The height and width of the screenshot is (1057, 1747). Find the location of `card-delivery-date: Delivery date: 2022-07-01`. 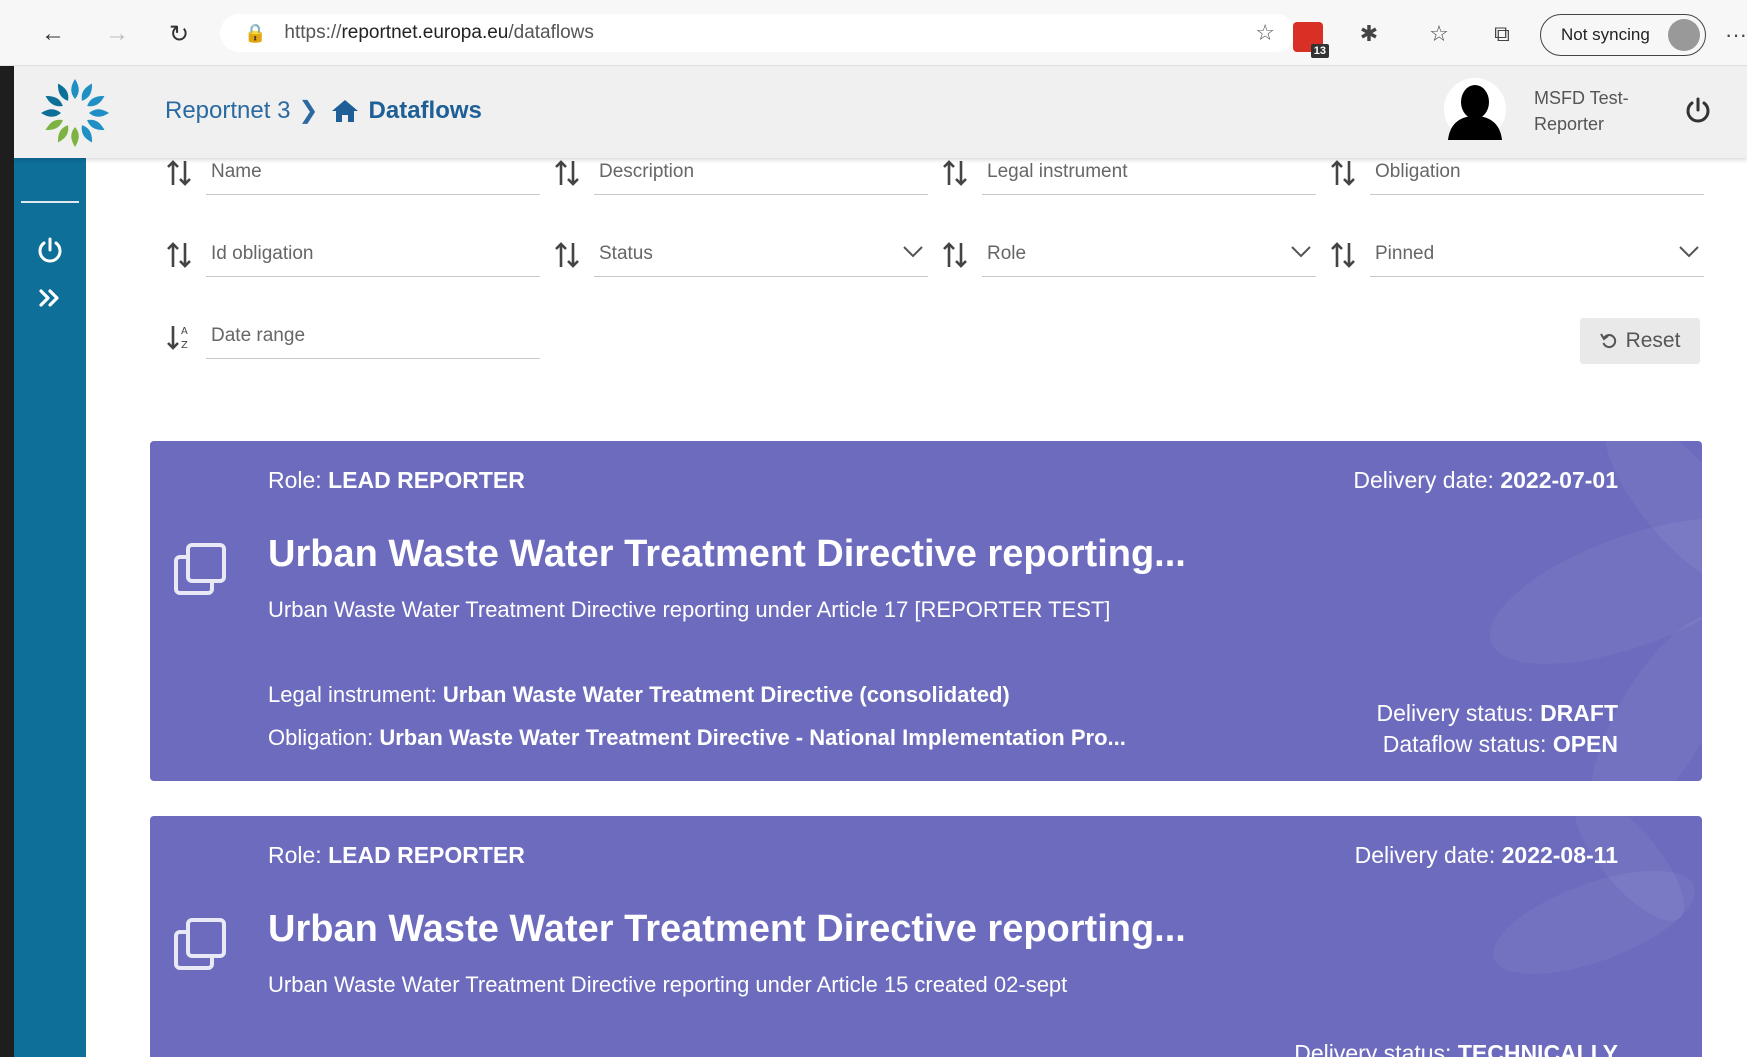

card-delivery-date: Delivery date: 2022-07-01 is located at coordinates (1485, 480).